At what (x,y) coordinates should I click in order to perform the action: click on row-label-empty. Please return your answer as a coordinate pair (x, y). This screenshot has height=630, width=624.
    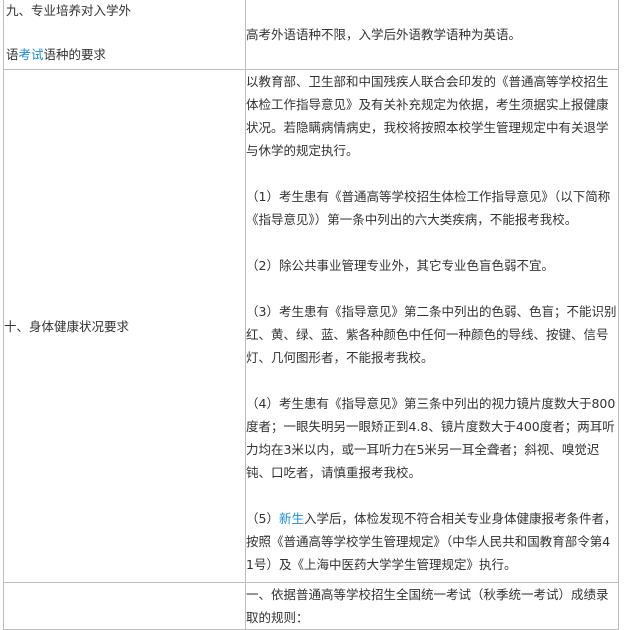
    Looking at the image, I should click on (124, 606).